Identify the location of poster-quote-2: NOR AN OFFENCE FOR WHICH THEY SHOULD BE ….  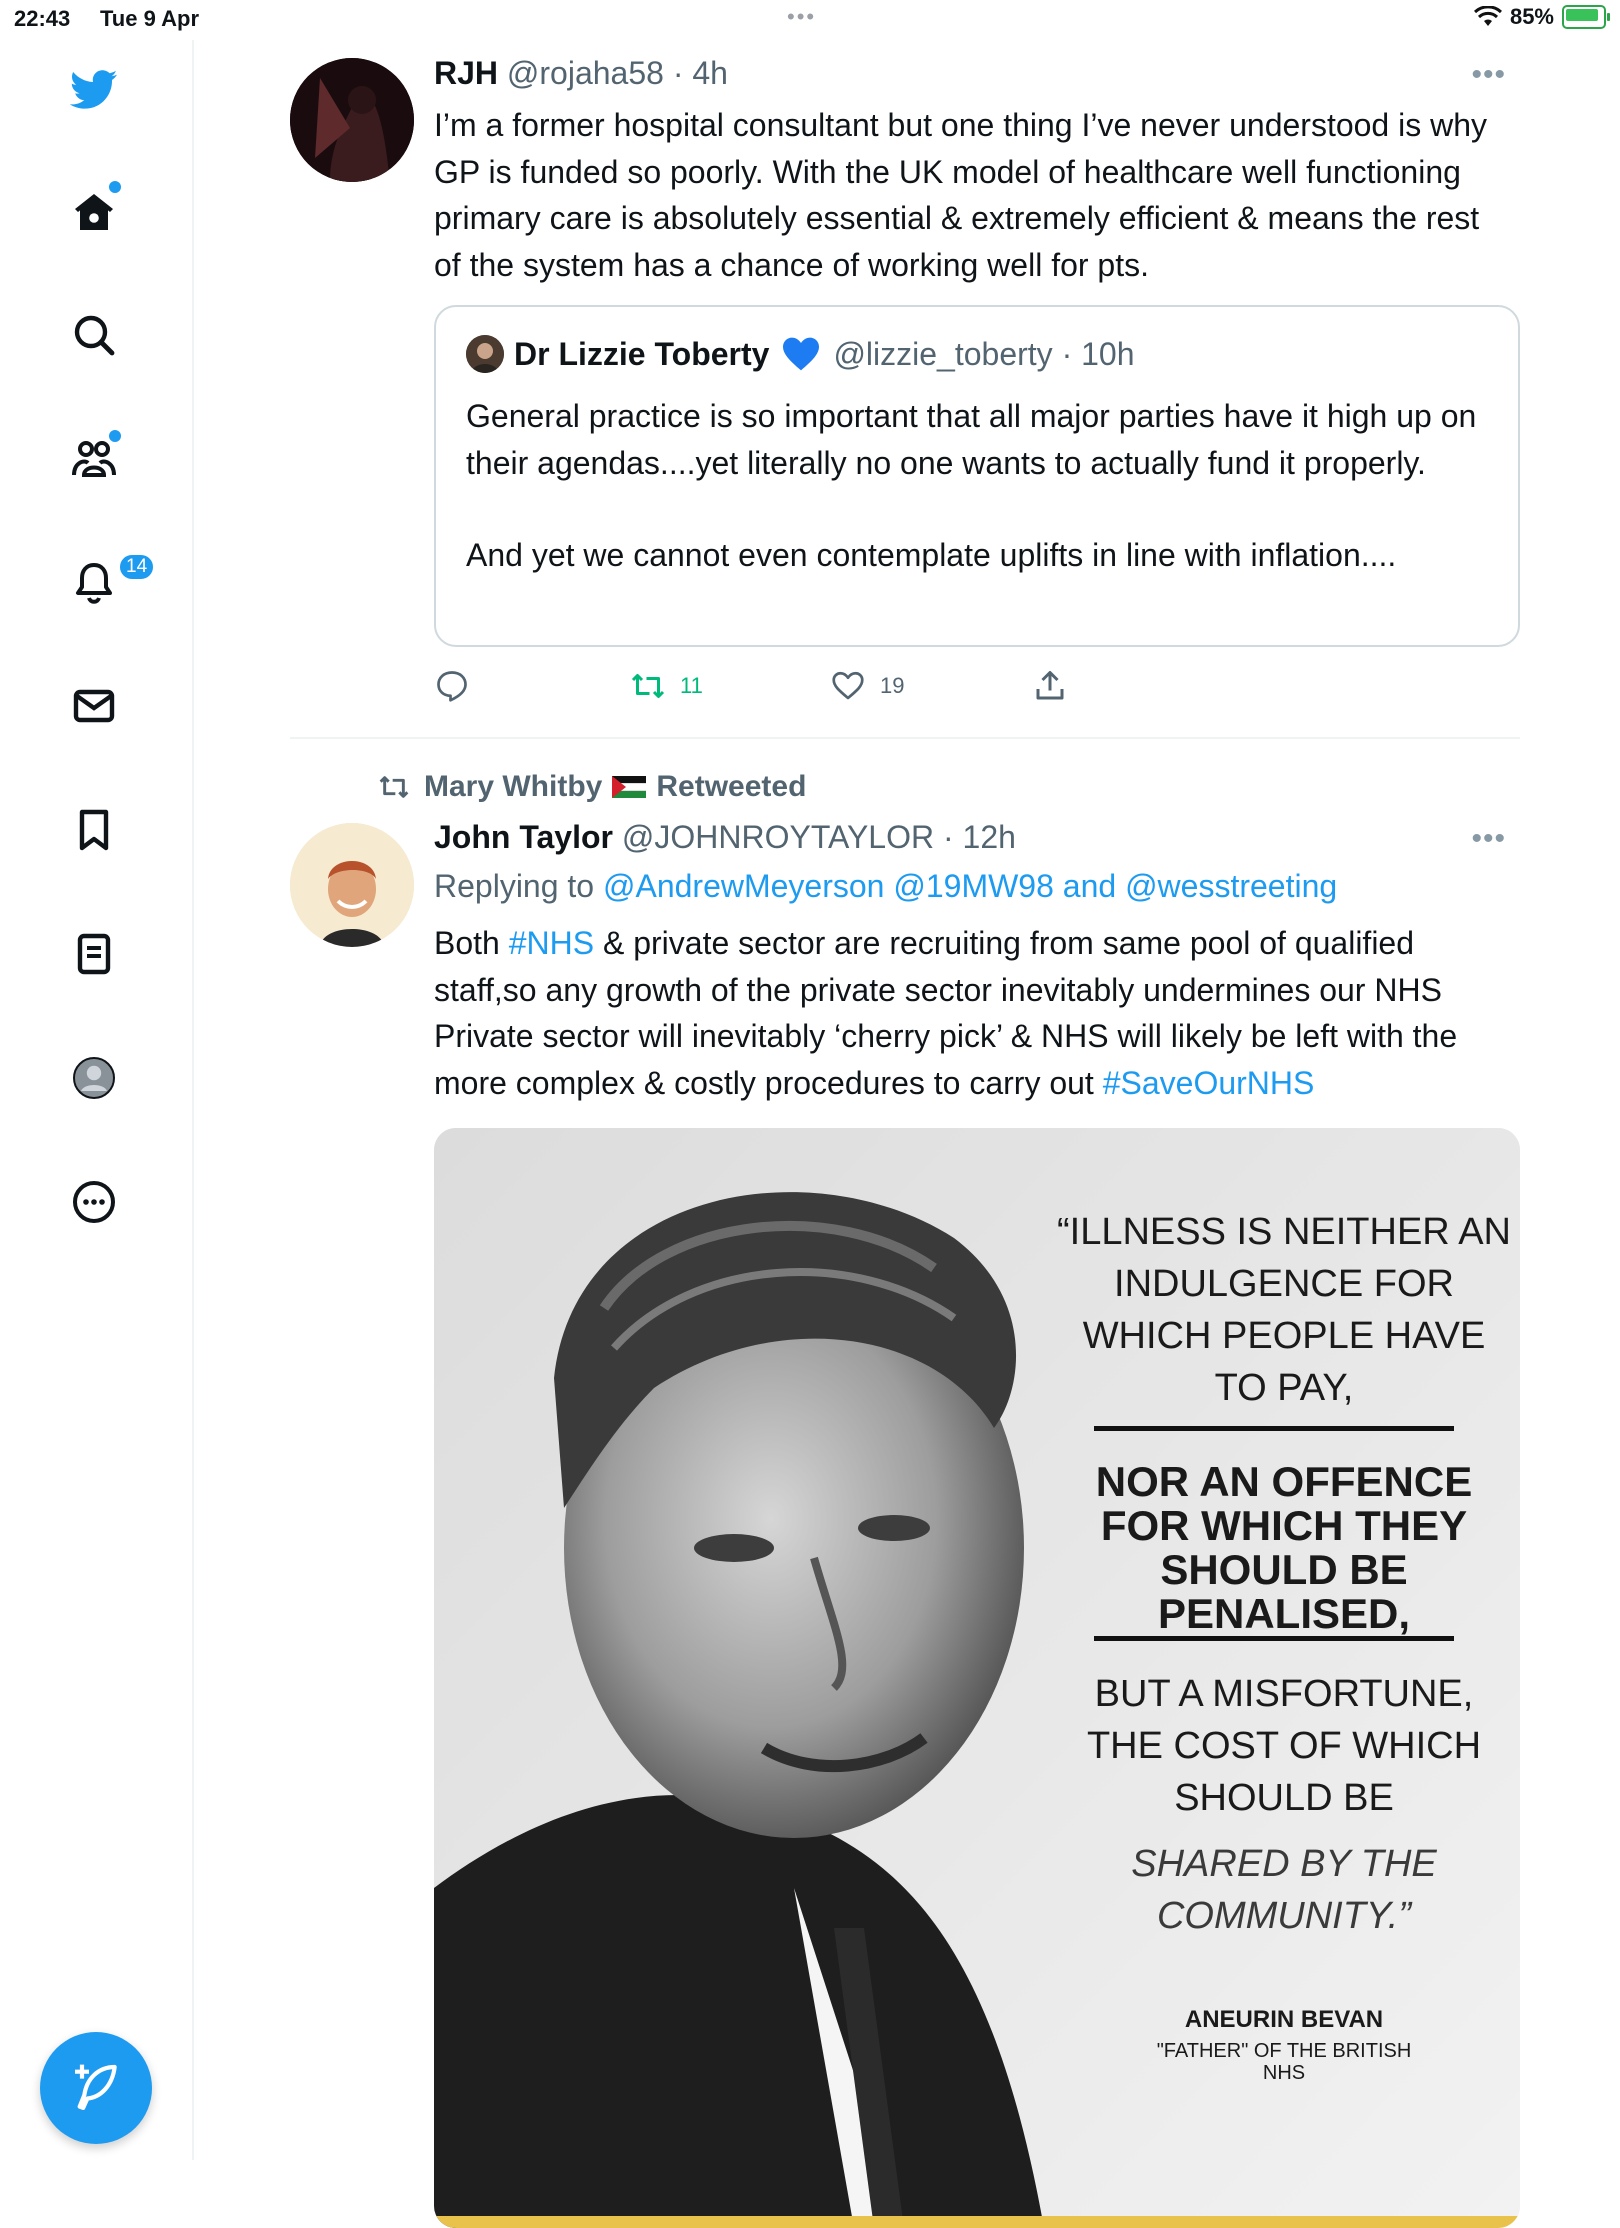
(1284, 1547).